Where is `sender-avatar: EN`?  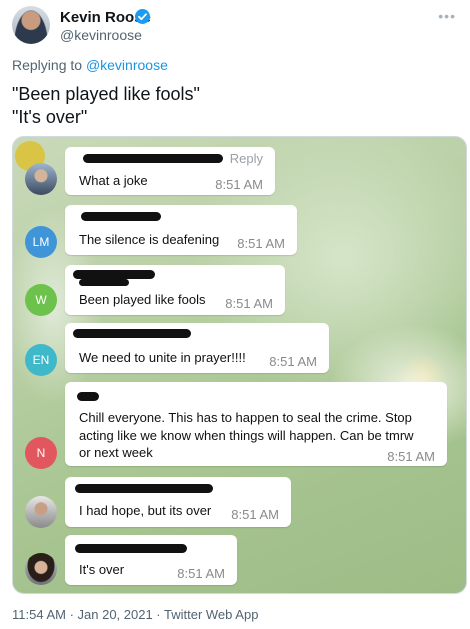 sender-avatar: EN is located at coordinates (41, 360).